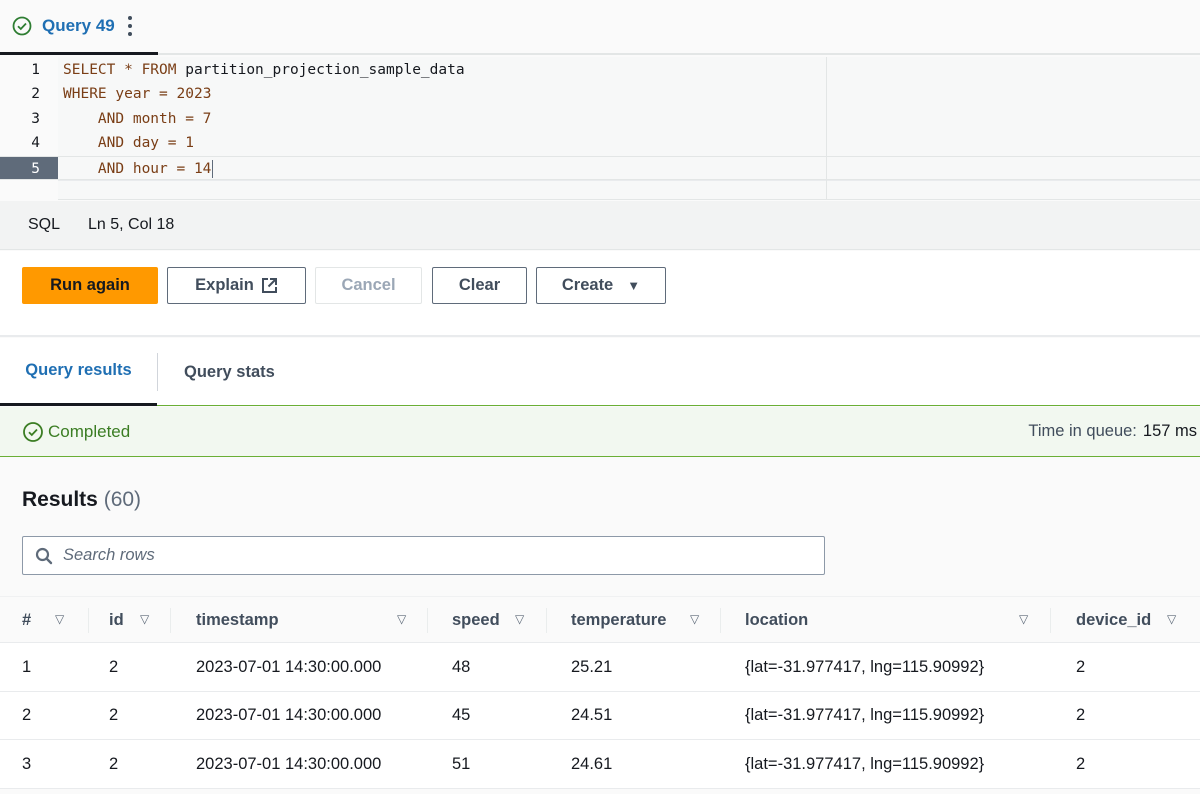 The width and height of the screenshot is (1200, 794). I want to click on query-tab: Query 49, so click(79, 27).